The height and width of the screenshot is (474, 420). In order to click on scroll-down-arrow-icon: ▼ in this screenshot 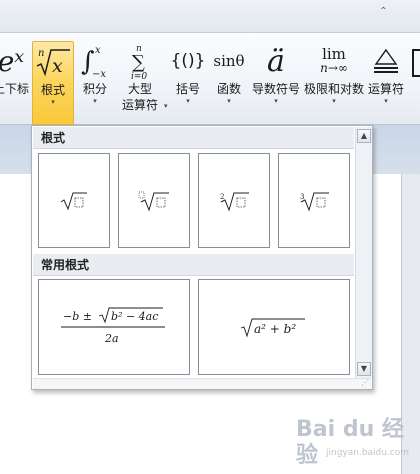, I will do `click(364, 369)`.